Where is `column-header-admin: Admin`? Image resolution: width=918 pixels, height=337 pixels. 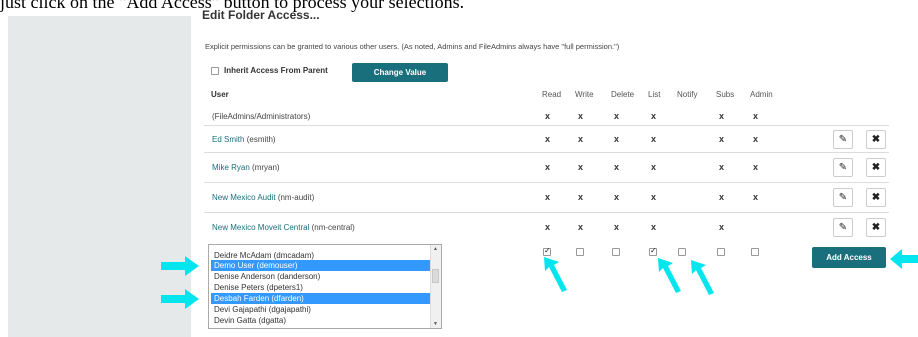 column-header-admin: Admin is located at coordinates (761, 94).